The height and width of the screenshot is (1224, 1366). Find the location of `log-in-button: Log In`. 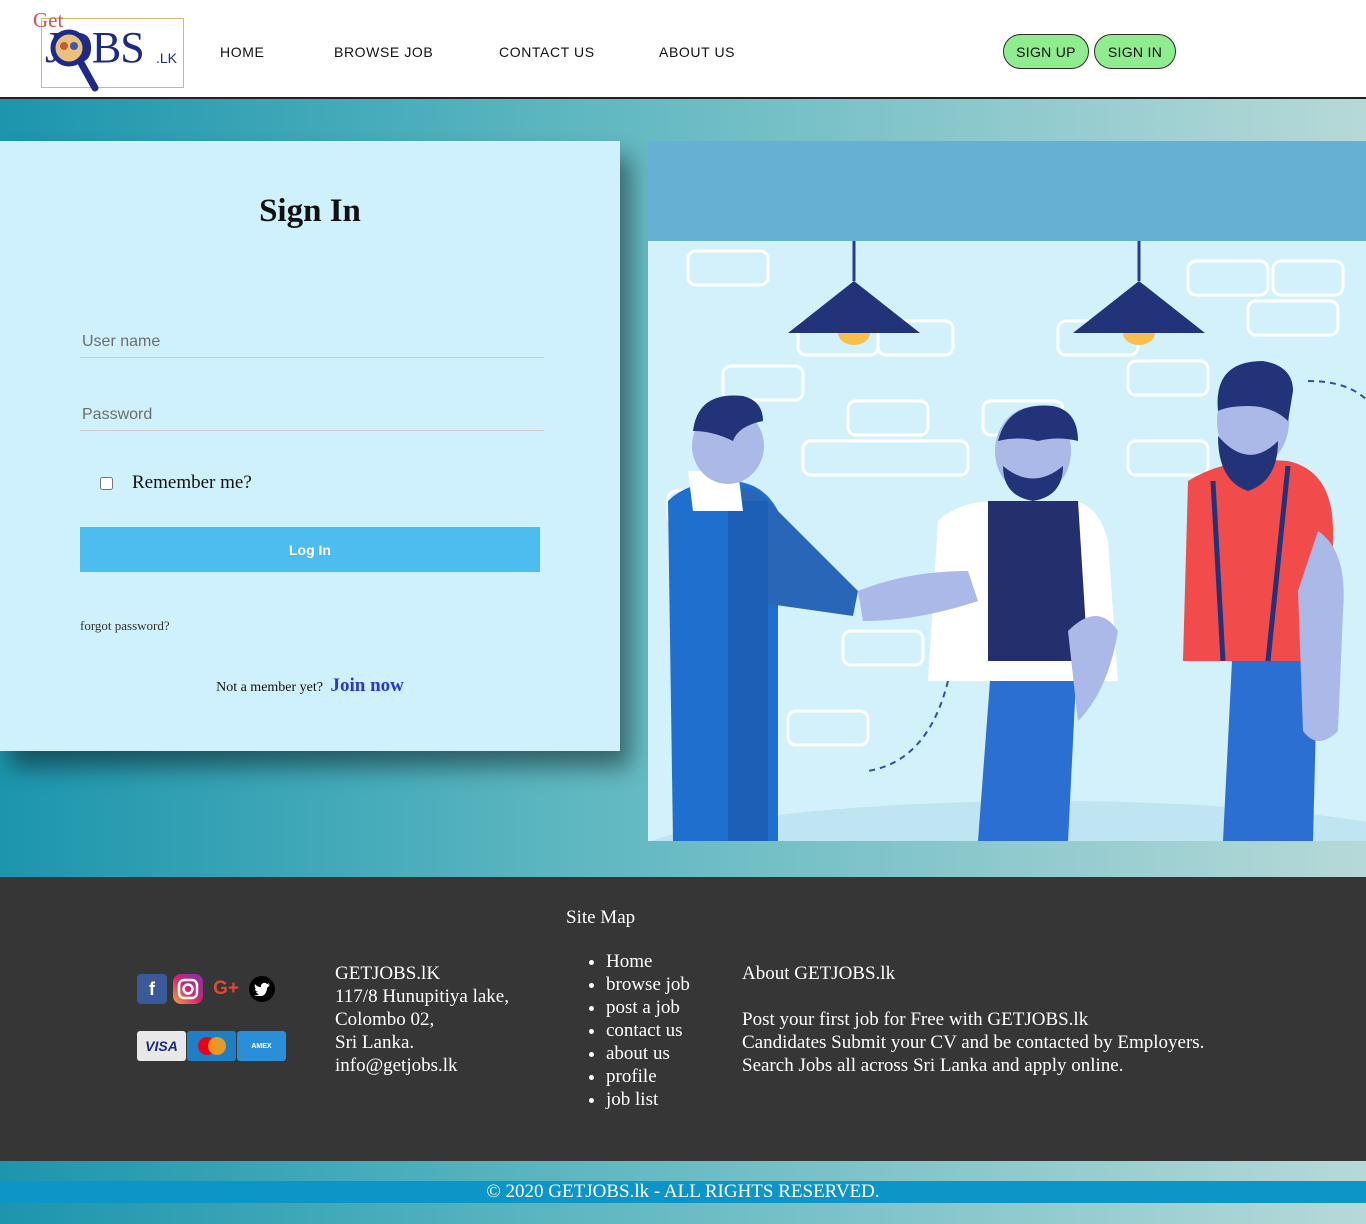

log-in-button: Log In is located at coordinates (310, 549).